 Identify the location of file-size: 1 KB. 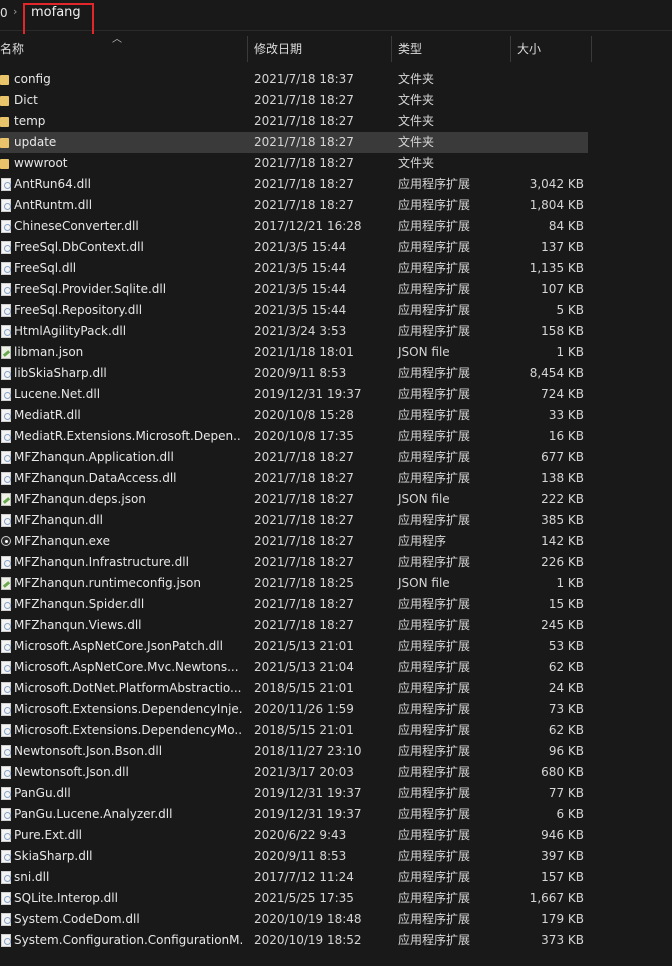
(570, 583).